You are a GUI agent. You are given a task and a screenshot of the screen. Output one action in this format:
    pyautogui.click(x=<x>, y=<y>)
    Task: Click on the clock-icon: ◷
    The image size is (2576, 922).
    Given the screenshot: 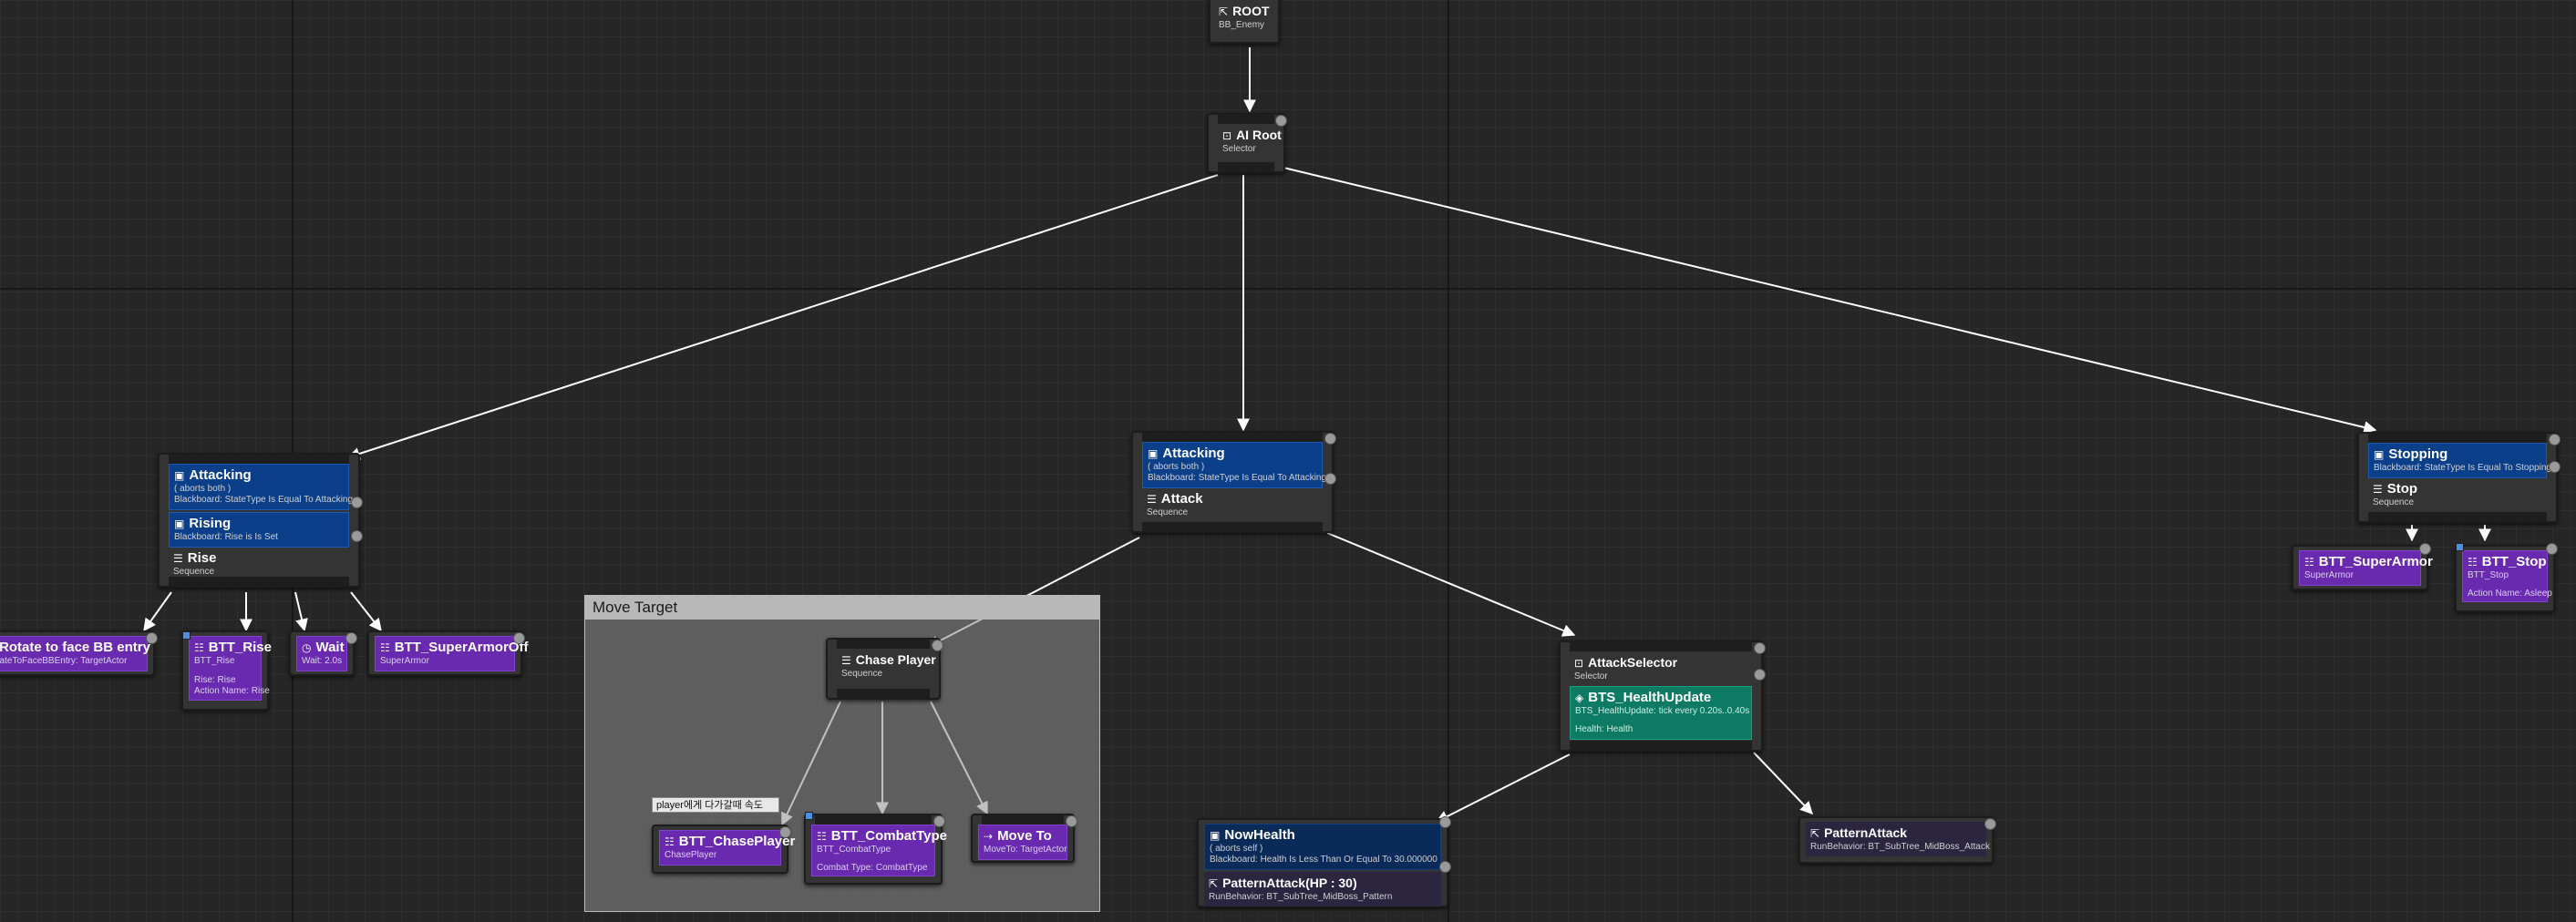 What is the action you would take?
    pyautogui.click(x=307, y=647)
    